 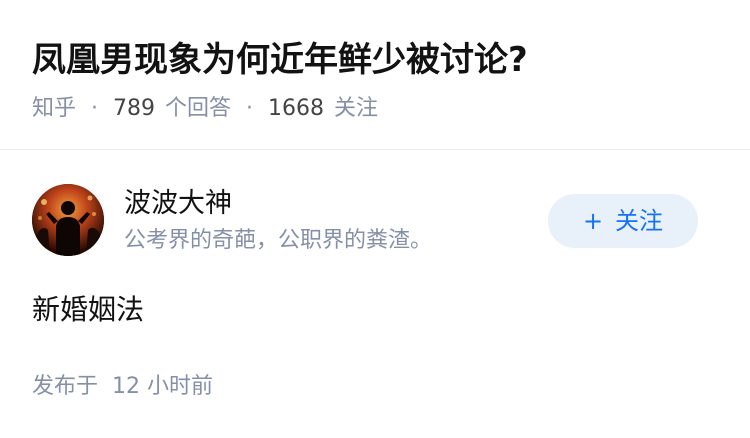 I want to click on publish-prefix: 发布于, so click(x=65, y=386).